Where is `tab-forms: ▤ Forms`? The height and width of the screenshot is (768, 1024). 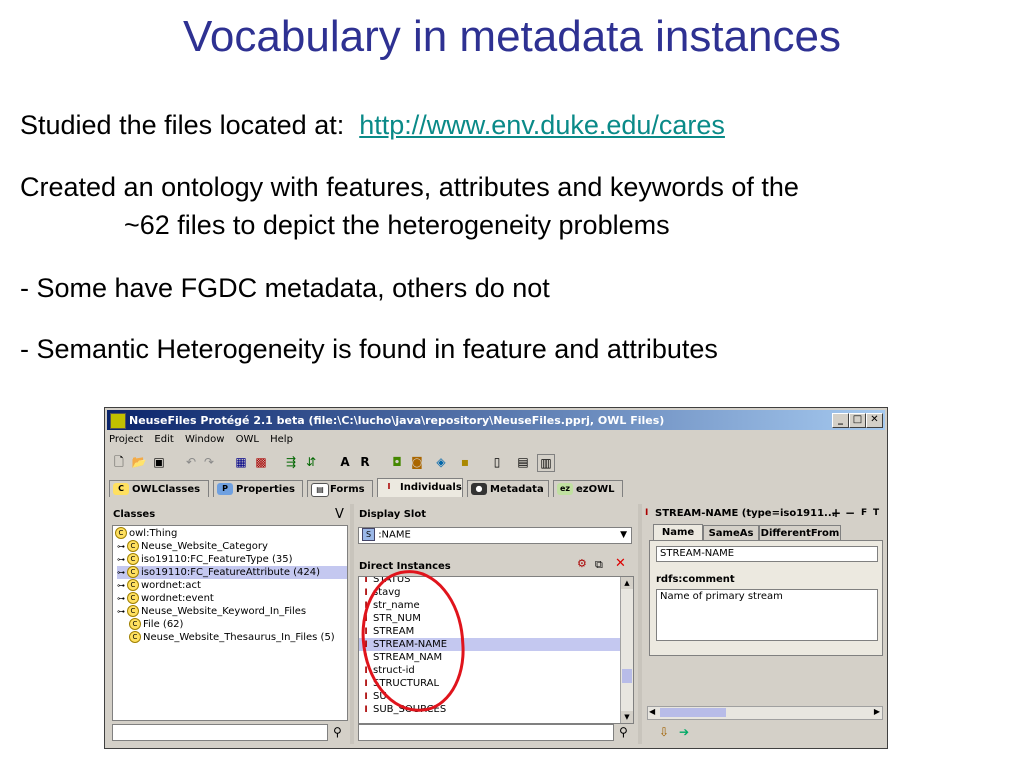 tab-forms: ▤ Forms is located at coordinates (340, 488).